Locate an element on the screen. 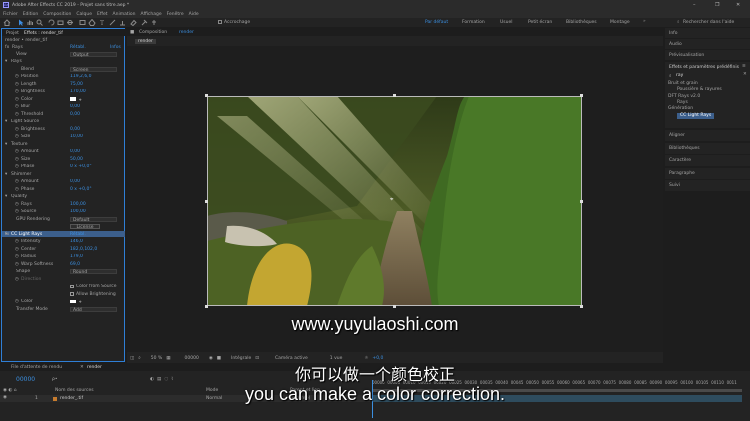  right-panel-tab: Aligner is located at coordinates (707, 135).